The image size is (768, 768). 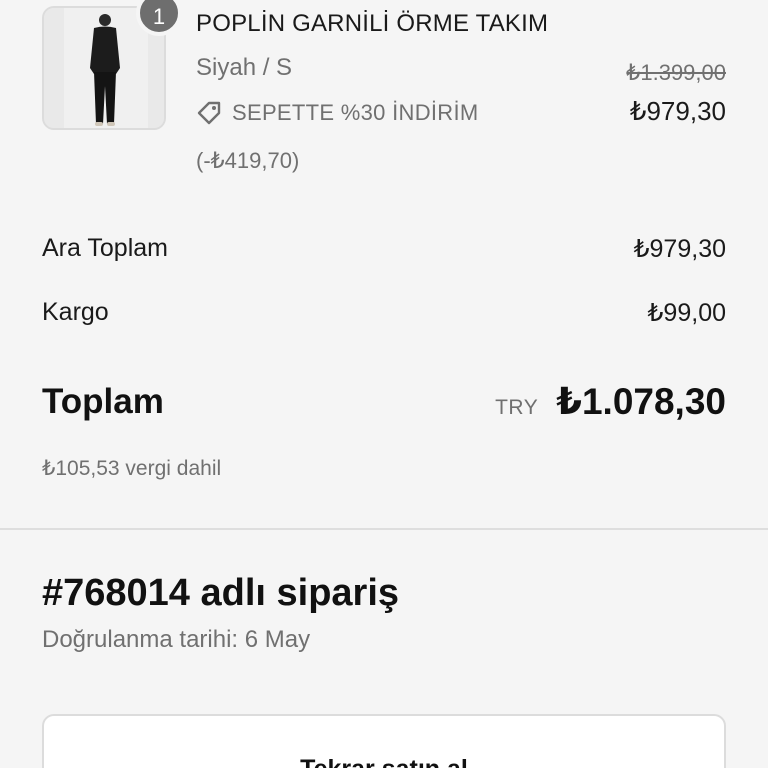 What do you see at coordinates (105, 248) in the screenshot?
I see `subtotal-label: Ara Toplam` at bounding box center [105, 248].